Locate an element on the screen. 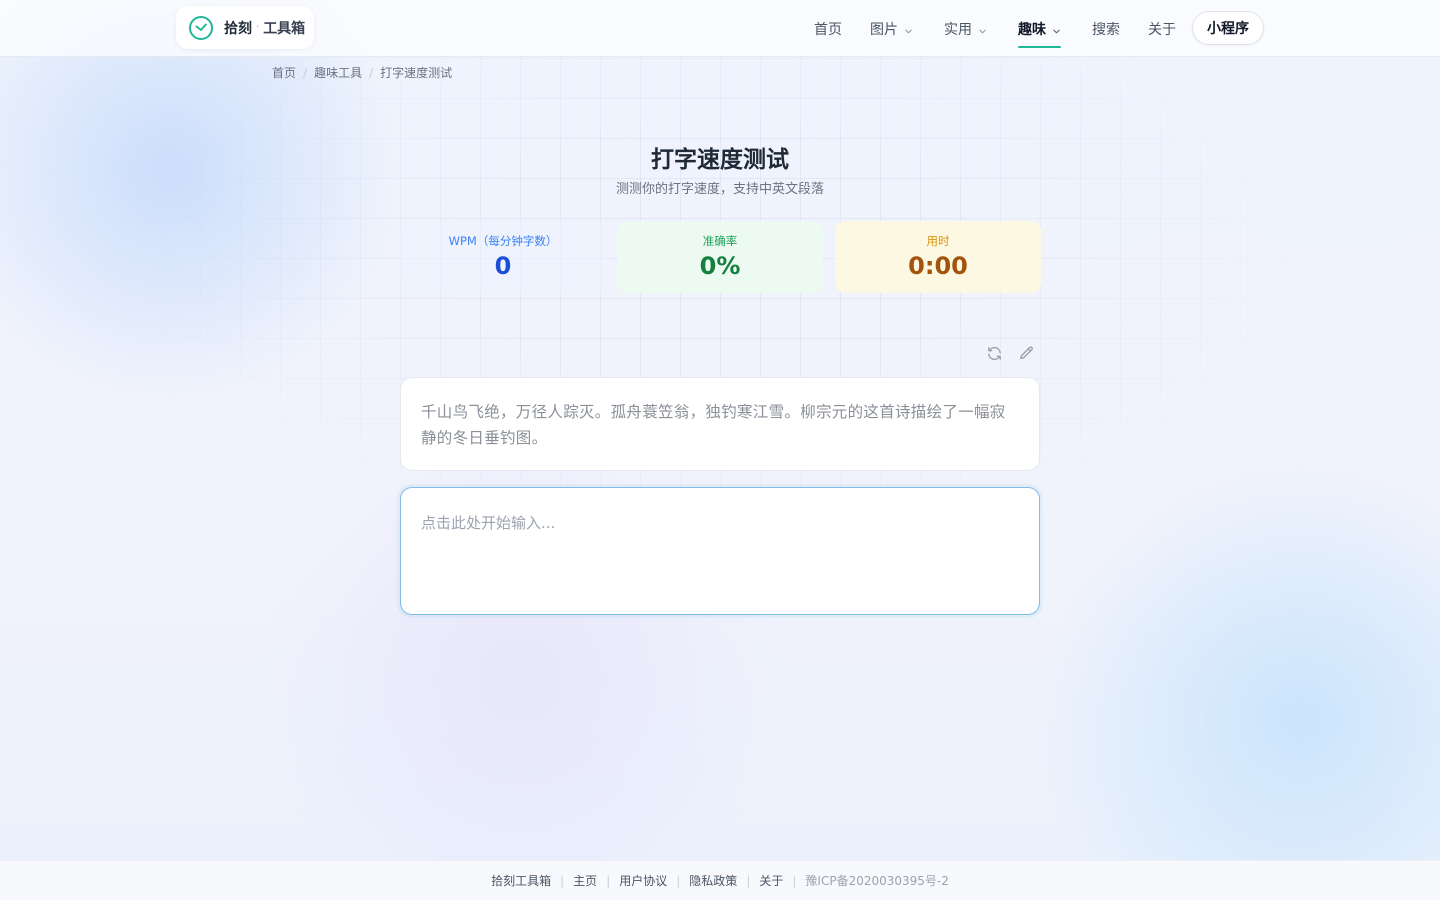 The image size is (1440, 900). accuracy-stat-card: 准确率 0% is located at coordinates (720, 257).